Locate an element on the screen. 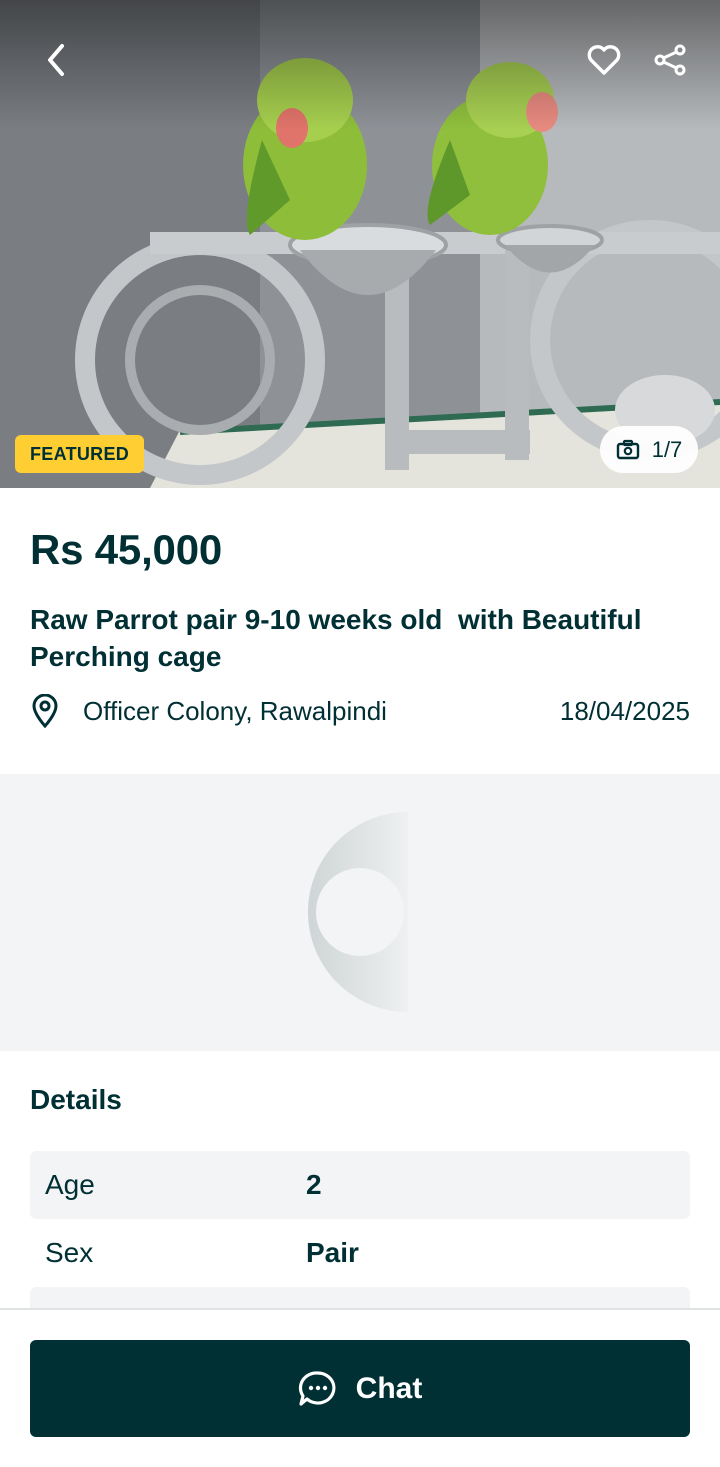 Image resolution: width=720 pixels, height=1467 pixels. share-button is located at coordinates (670, 60).